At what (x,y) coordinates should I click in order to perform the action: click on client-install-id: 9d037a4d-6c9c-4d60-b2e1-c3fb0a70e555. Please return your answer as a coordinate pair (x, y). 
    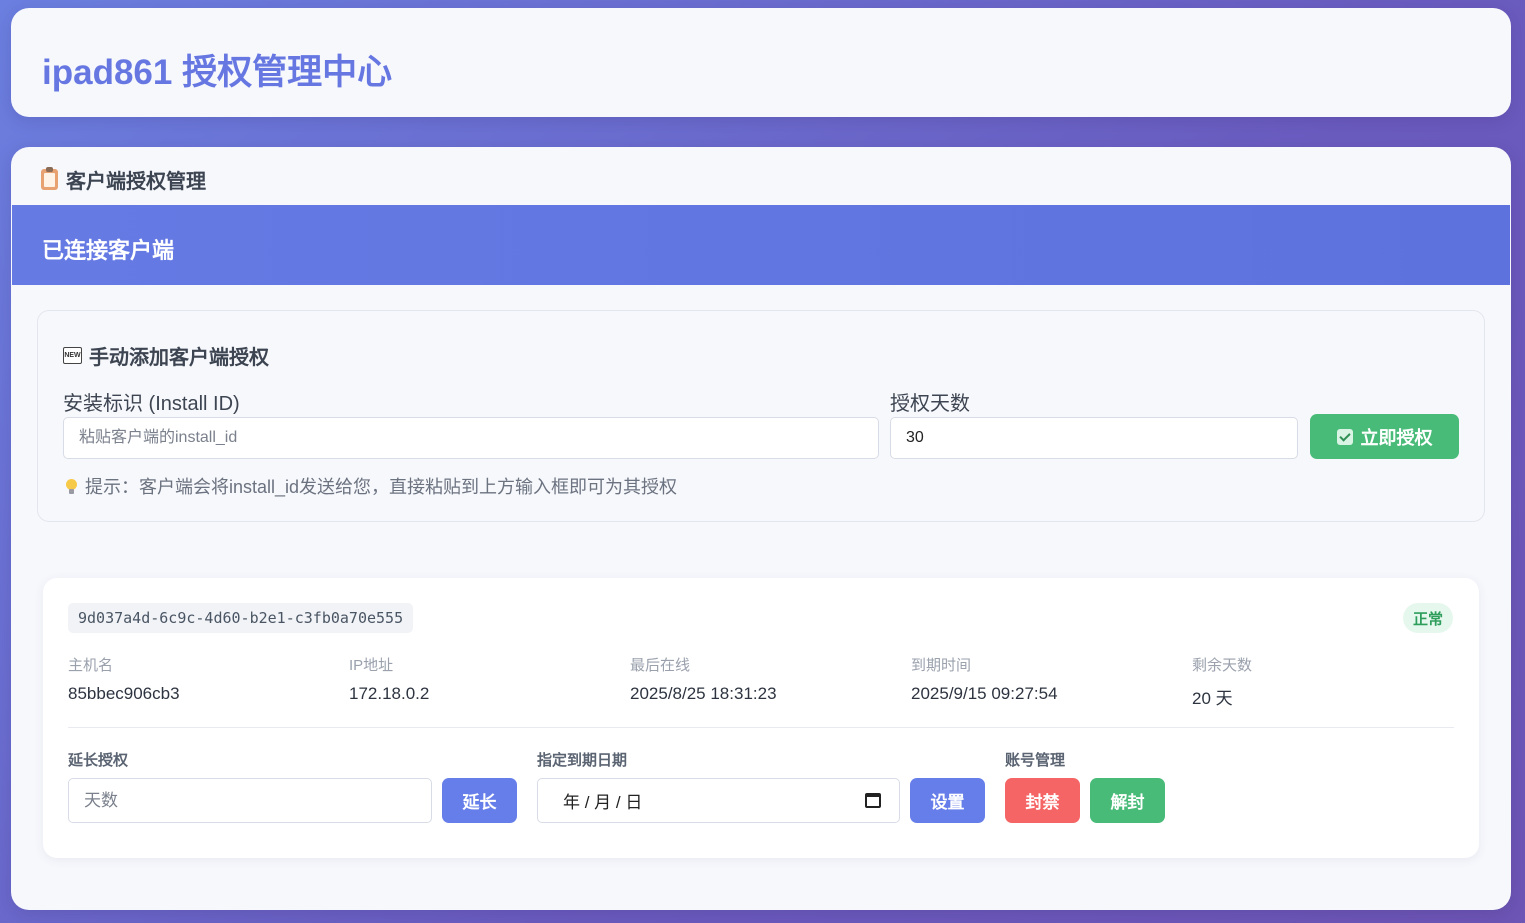
    Looking at the image, I should click on (241, 618).